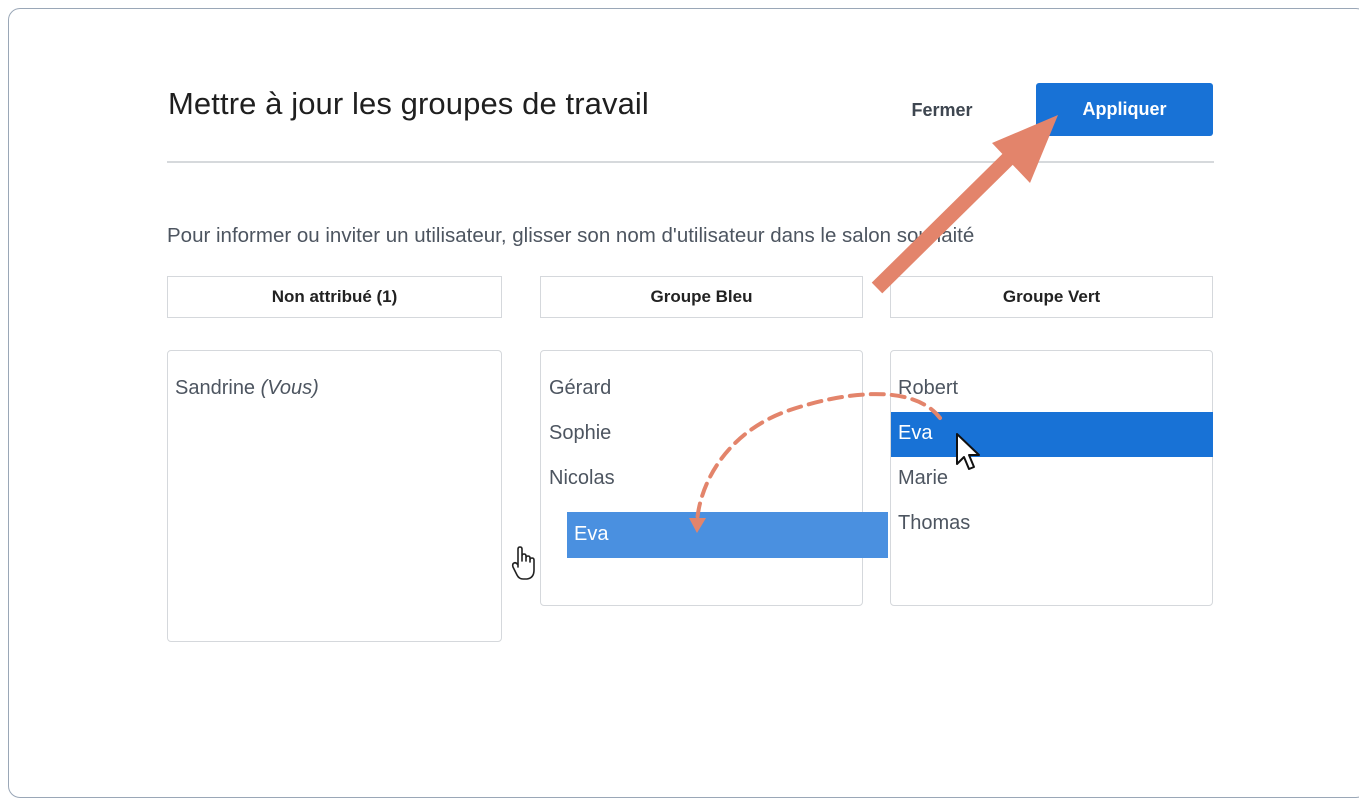 The width and height of the screenshot is (1359, 798). Describe the element at coordinates (928, 388) in the screenshot. I see `list-item-robert: Robert` at that location.